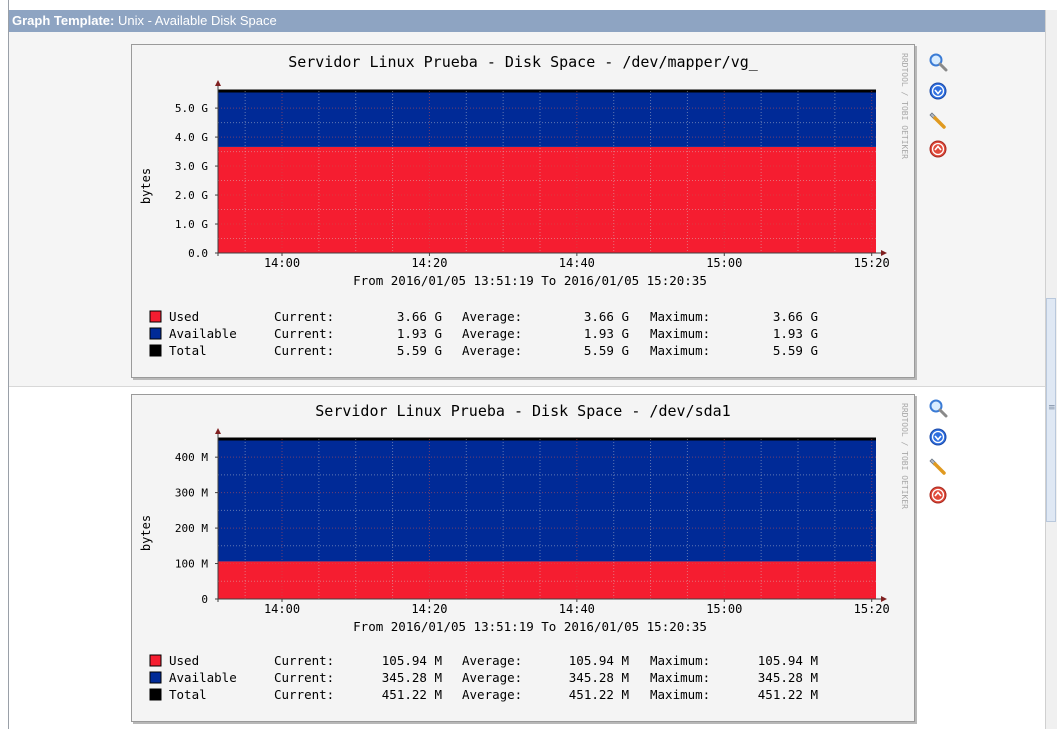 This screenshot has width=1057, height=729. I want to click on legend-avg: 345.28 M, so click(599, 677).